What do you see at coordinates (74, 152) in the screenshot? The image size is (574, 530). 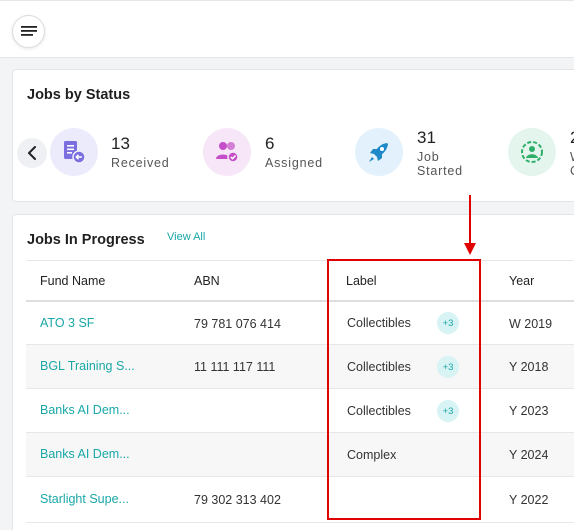 I see `document-received-icon` at bounding box center [74, 152].